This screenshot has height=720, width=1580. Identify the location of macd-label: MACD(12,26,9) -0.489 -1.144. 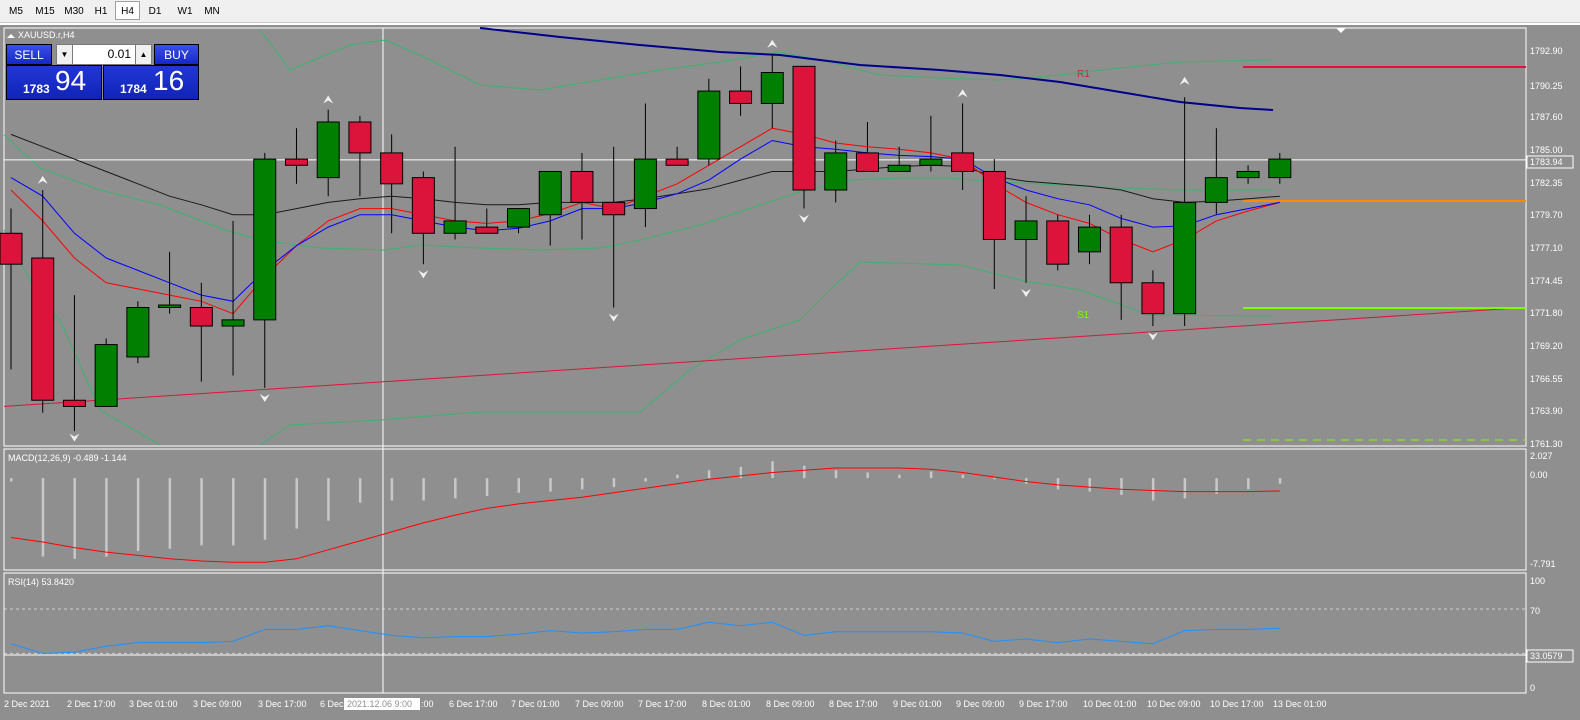
(67, 458).